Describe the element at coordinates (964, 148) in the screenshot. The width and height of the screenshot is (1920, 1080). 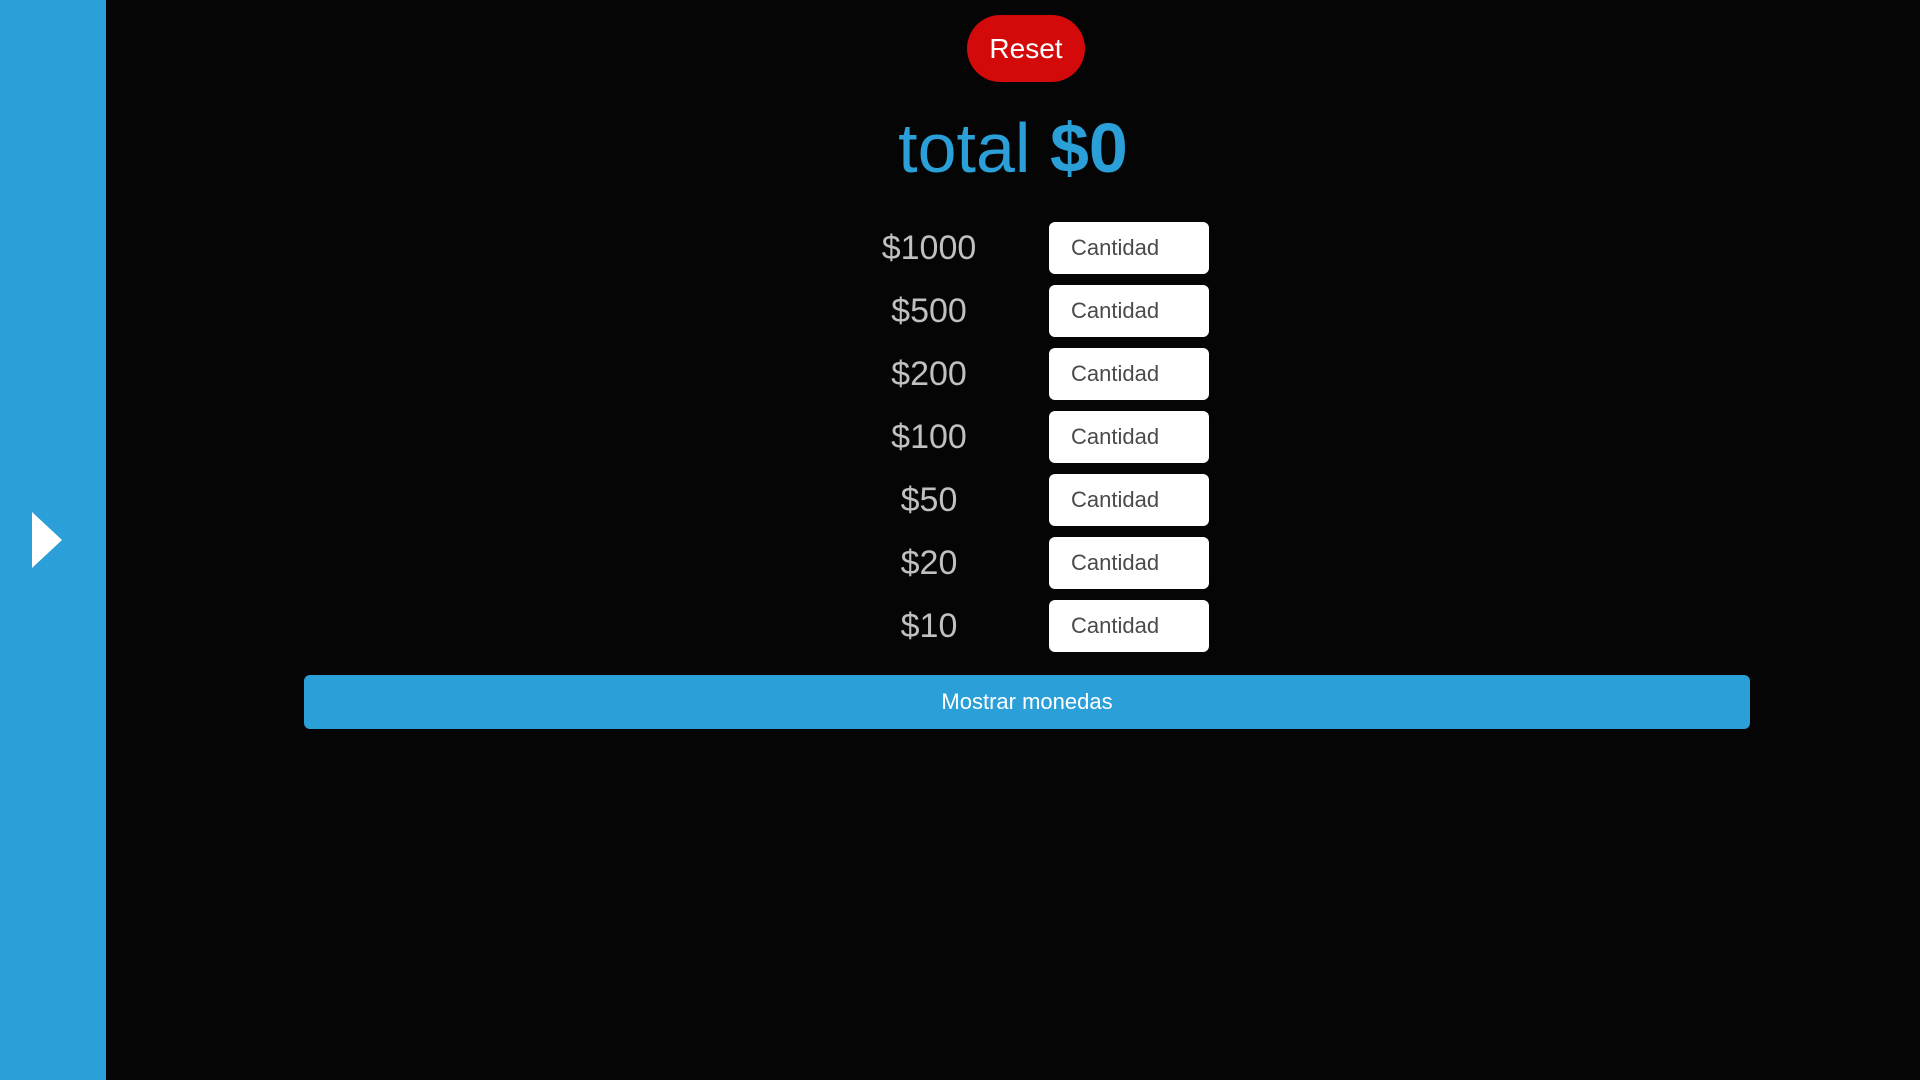
I see `total-label: total` at that location.